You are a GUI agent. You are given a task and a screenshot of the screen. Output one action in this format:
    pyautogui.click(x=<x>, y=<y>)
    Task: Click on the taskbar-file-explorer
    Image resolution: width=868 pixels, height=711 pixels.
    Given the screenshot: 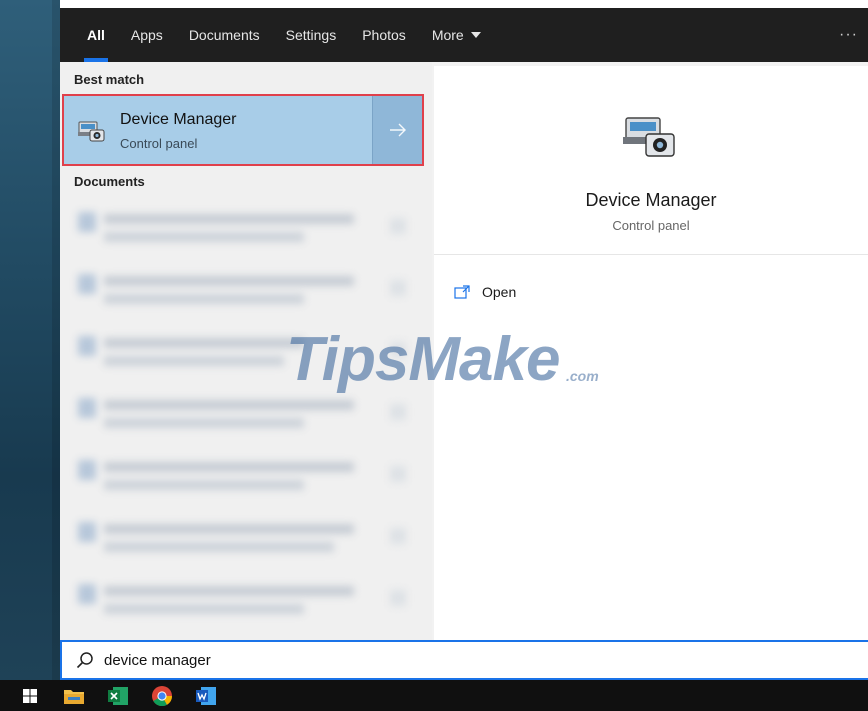 What is the action you would take?
    pyautogui.click(x=74, y=695)
    